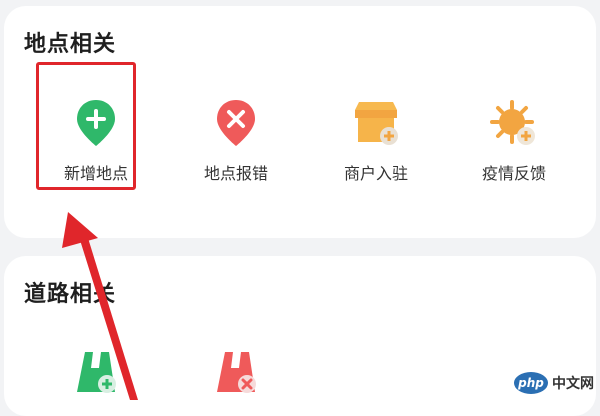  Describe the element at coordinates (573, 384) in the screenshot. I see `watermark-text: 中文网` at that location.